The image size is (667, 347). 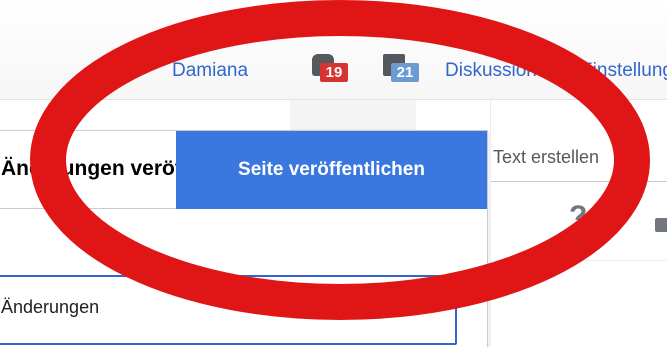 I want to click on publish-button: Seite veröffentlichen, so click(x=331, y=170).